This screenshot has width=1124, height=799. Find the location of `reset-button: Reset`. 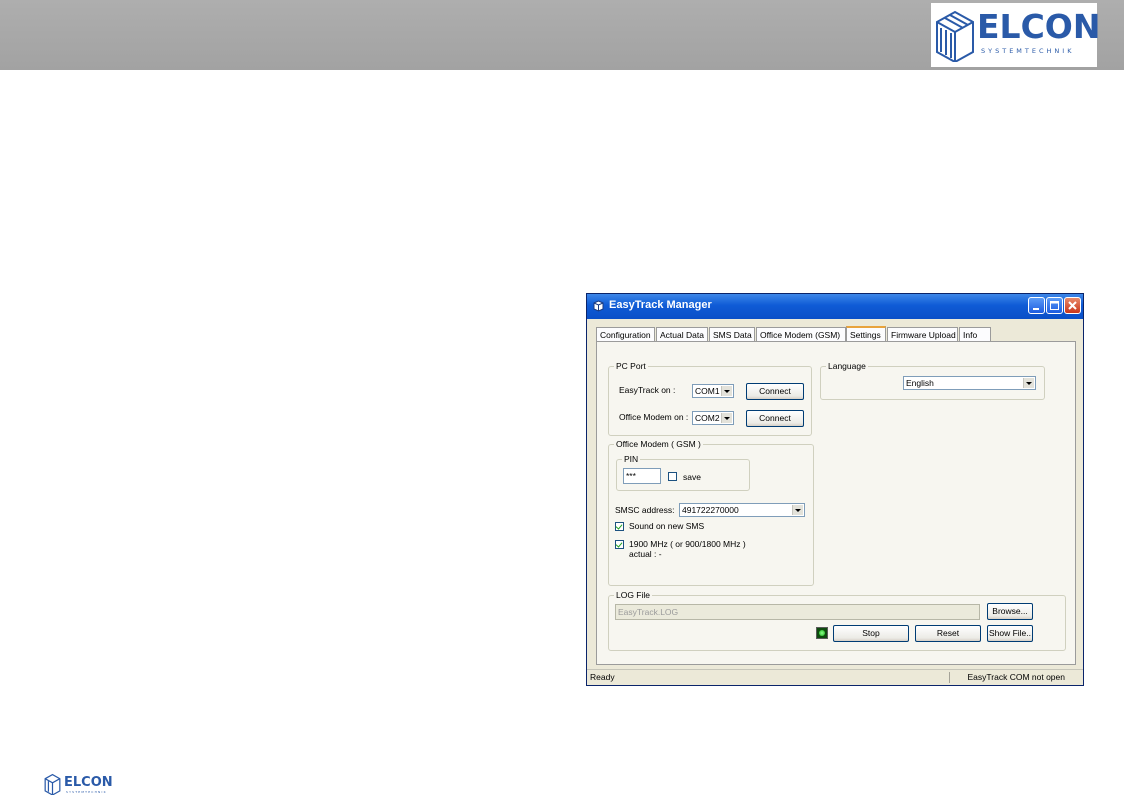

reset-button: Reset is located at coordinates (948, 633).